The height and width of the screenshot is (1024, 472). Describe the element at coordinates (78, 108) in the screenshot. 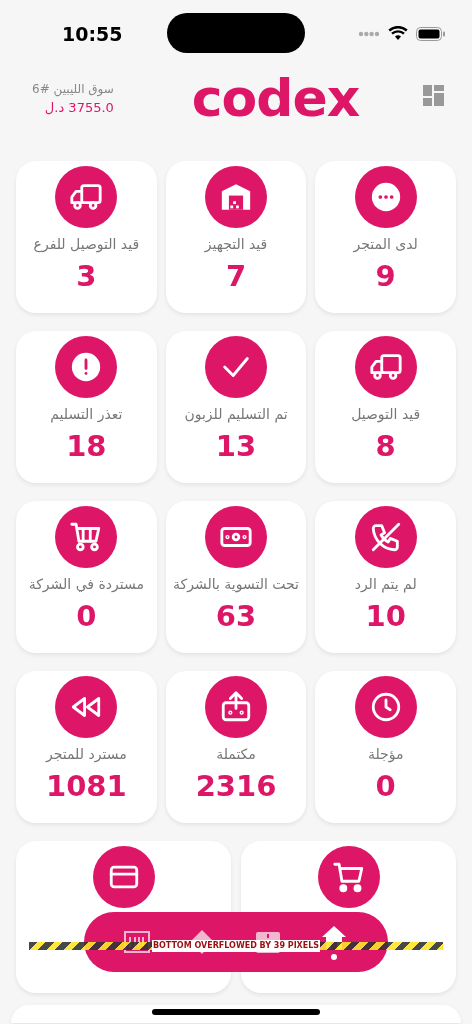

I see `balance: 3755.0 د.ل` at that location.